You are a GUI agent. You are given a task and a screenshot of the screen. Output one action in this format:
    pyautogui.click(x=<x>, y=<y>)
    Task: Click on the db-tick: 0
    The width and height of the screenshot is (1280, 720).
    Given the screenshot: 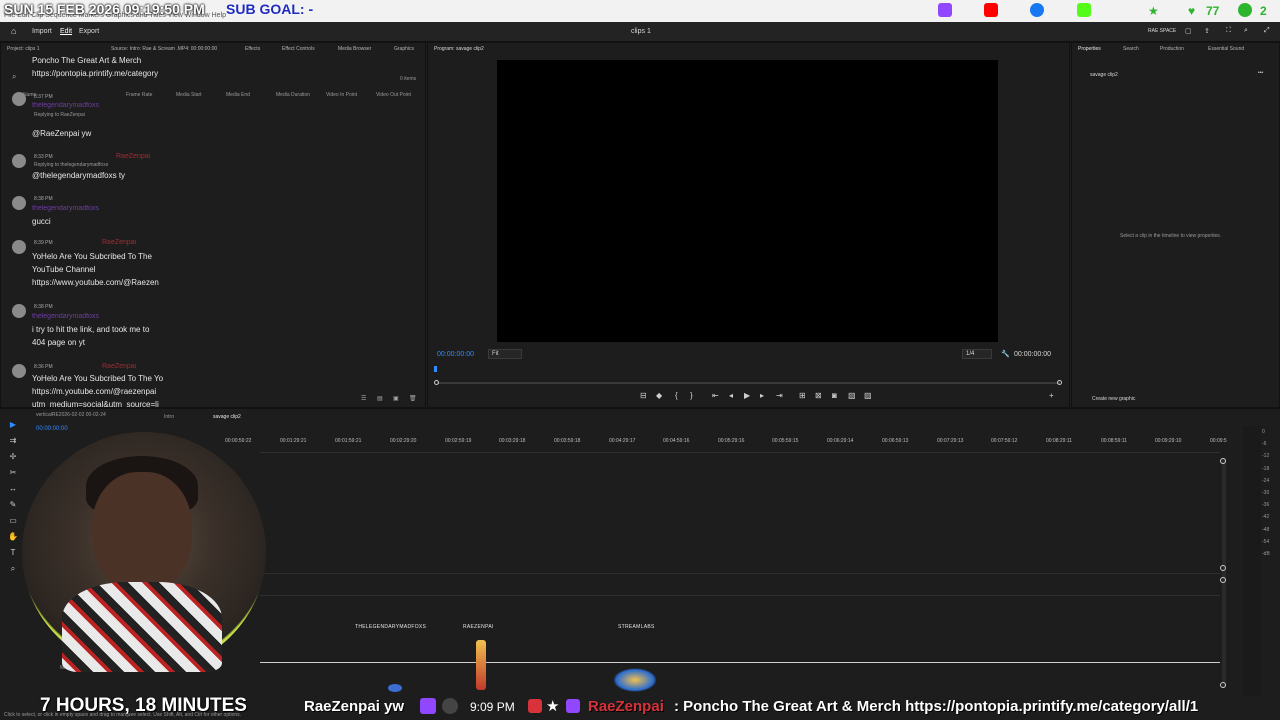 What is the action you would take?
    pyautogui.click(x=1263, y=432)
    